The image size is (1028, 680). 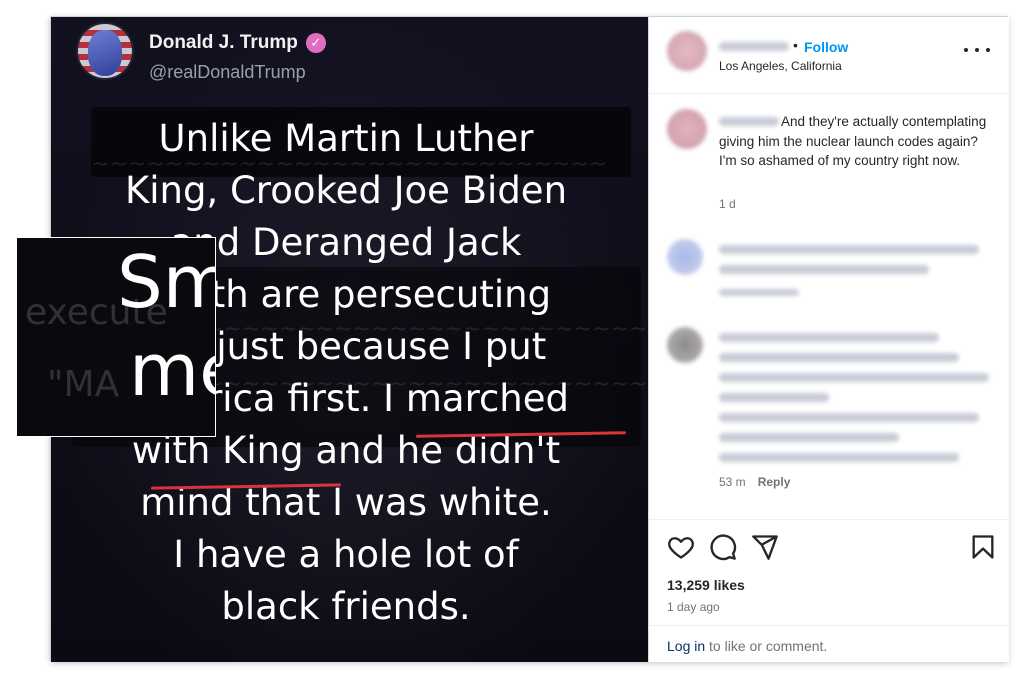 What do you see at coordinates (346, 138) in the screenshot?
I see `tweet-line: Unlike Martin Luther` at bounding box center [346, 138].